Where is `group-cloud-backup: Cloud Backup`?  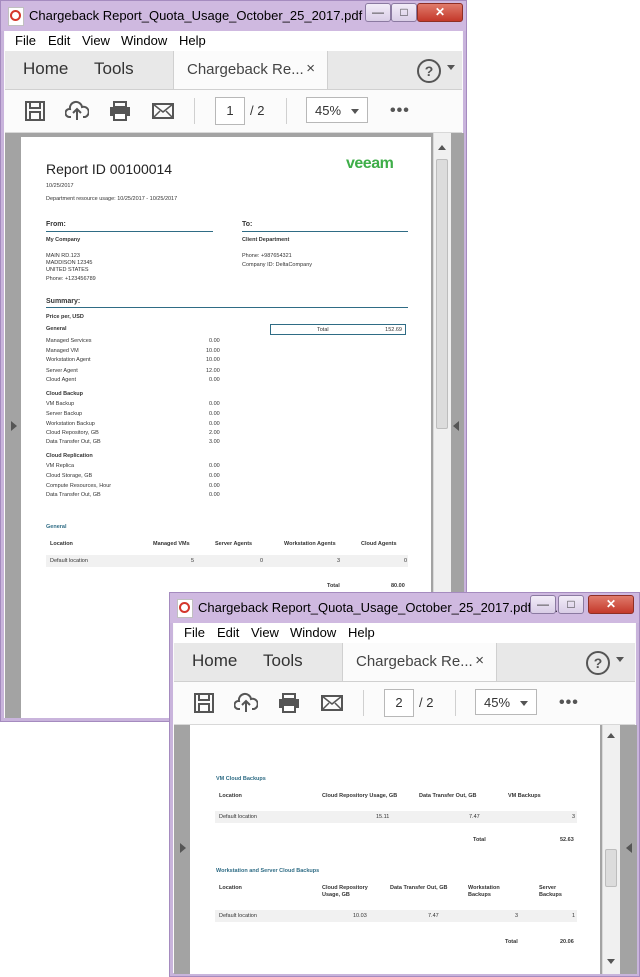
group-cloud-backup: Cloud Backup is located at coordinates (64, 394).